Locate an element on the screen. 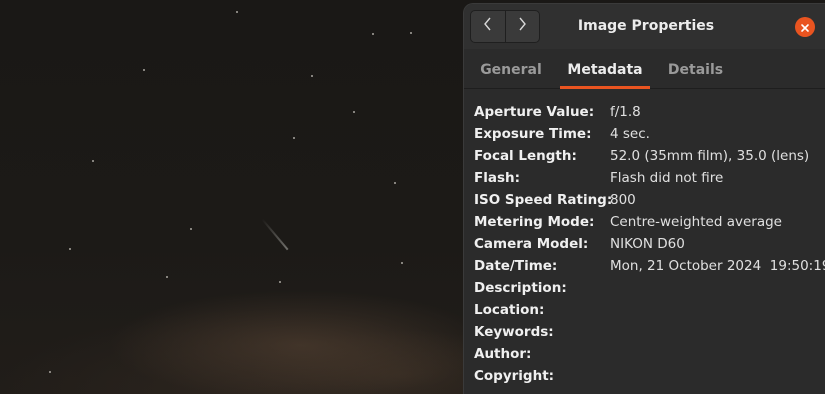 The image size is (825, 394). chevron-right-icon is located at coordinates (522, 26).